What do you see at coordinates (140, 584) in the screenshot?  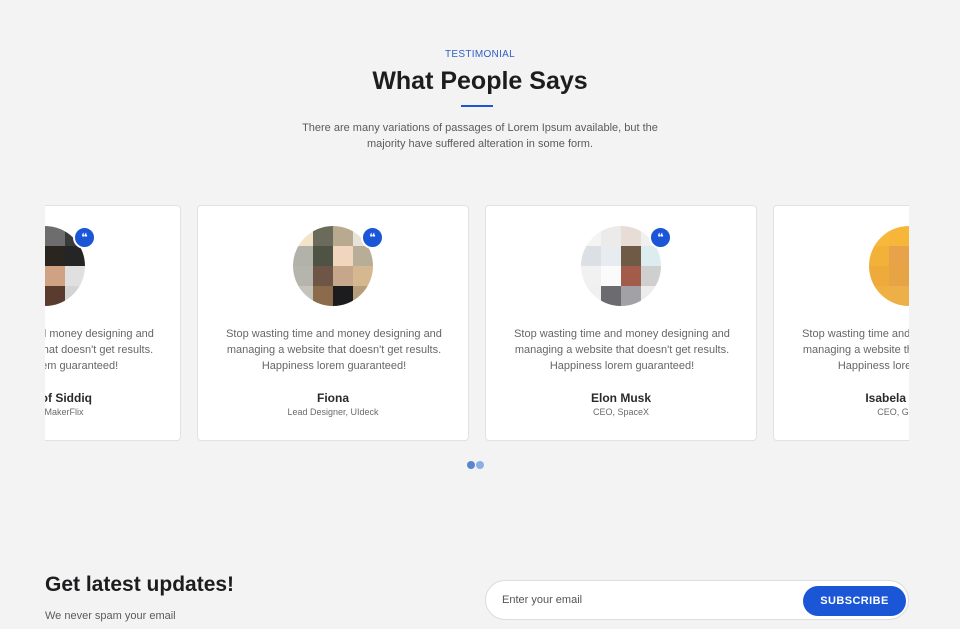 I see `newsletter-title: Get latest updates!` at bounding box center [140, 584].